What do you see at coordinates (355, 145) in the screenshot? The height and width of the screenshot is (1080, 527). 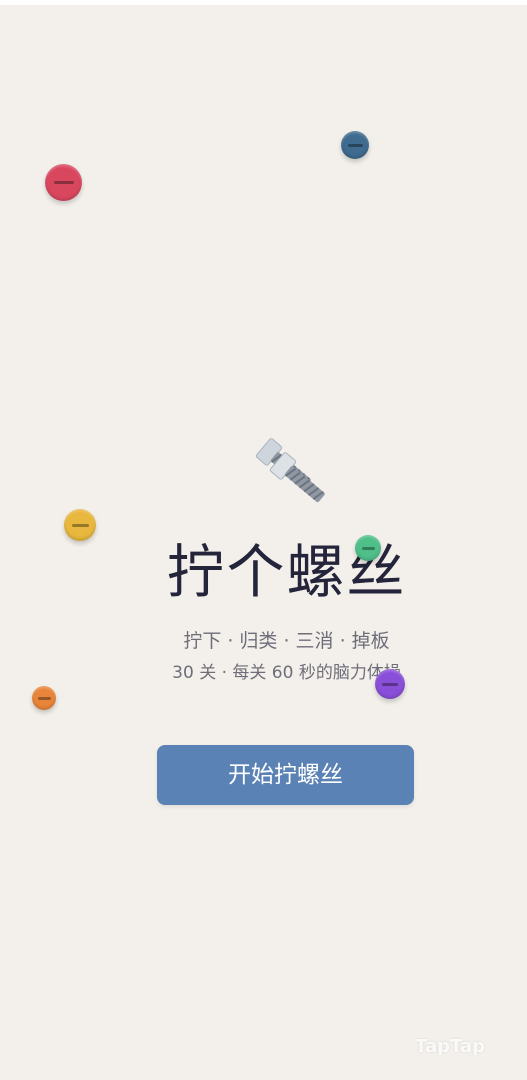 I see `screw-blue-icon` at bounding box center [355, 145].